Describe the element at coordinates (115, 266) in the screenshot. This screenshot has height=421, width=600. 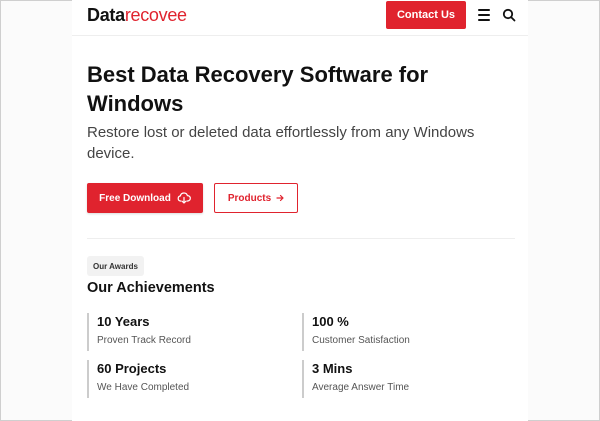
I see `awards-badge: Our Awards` at that location.